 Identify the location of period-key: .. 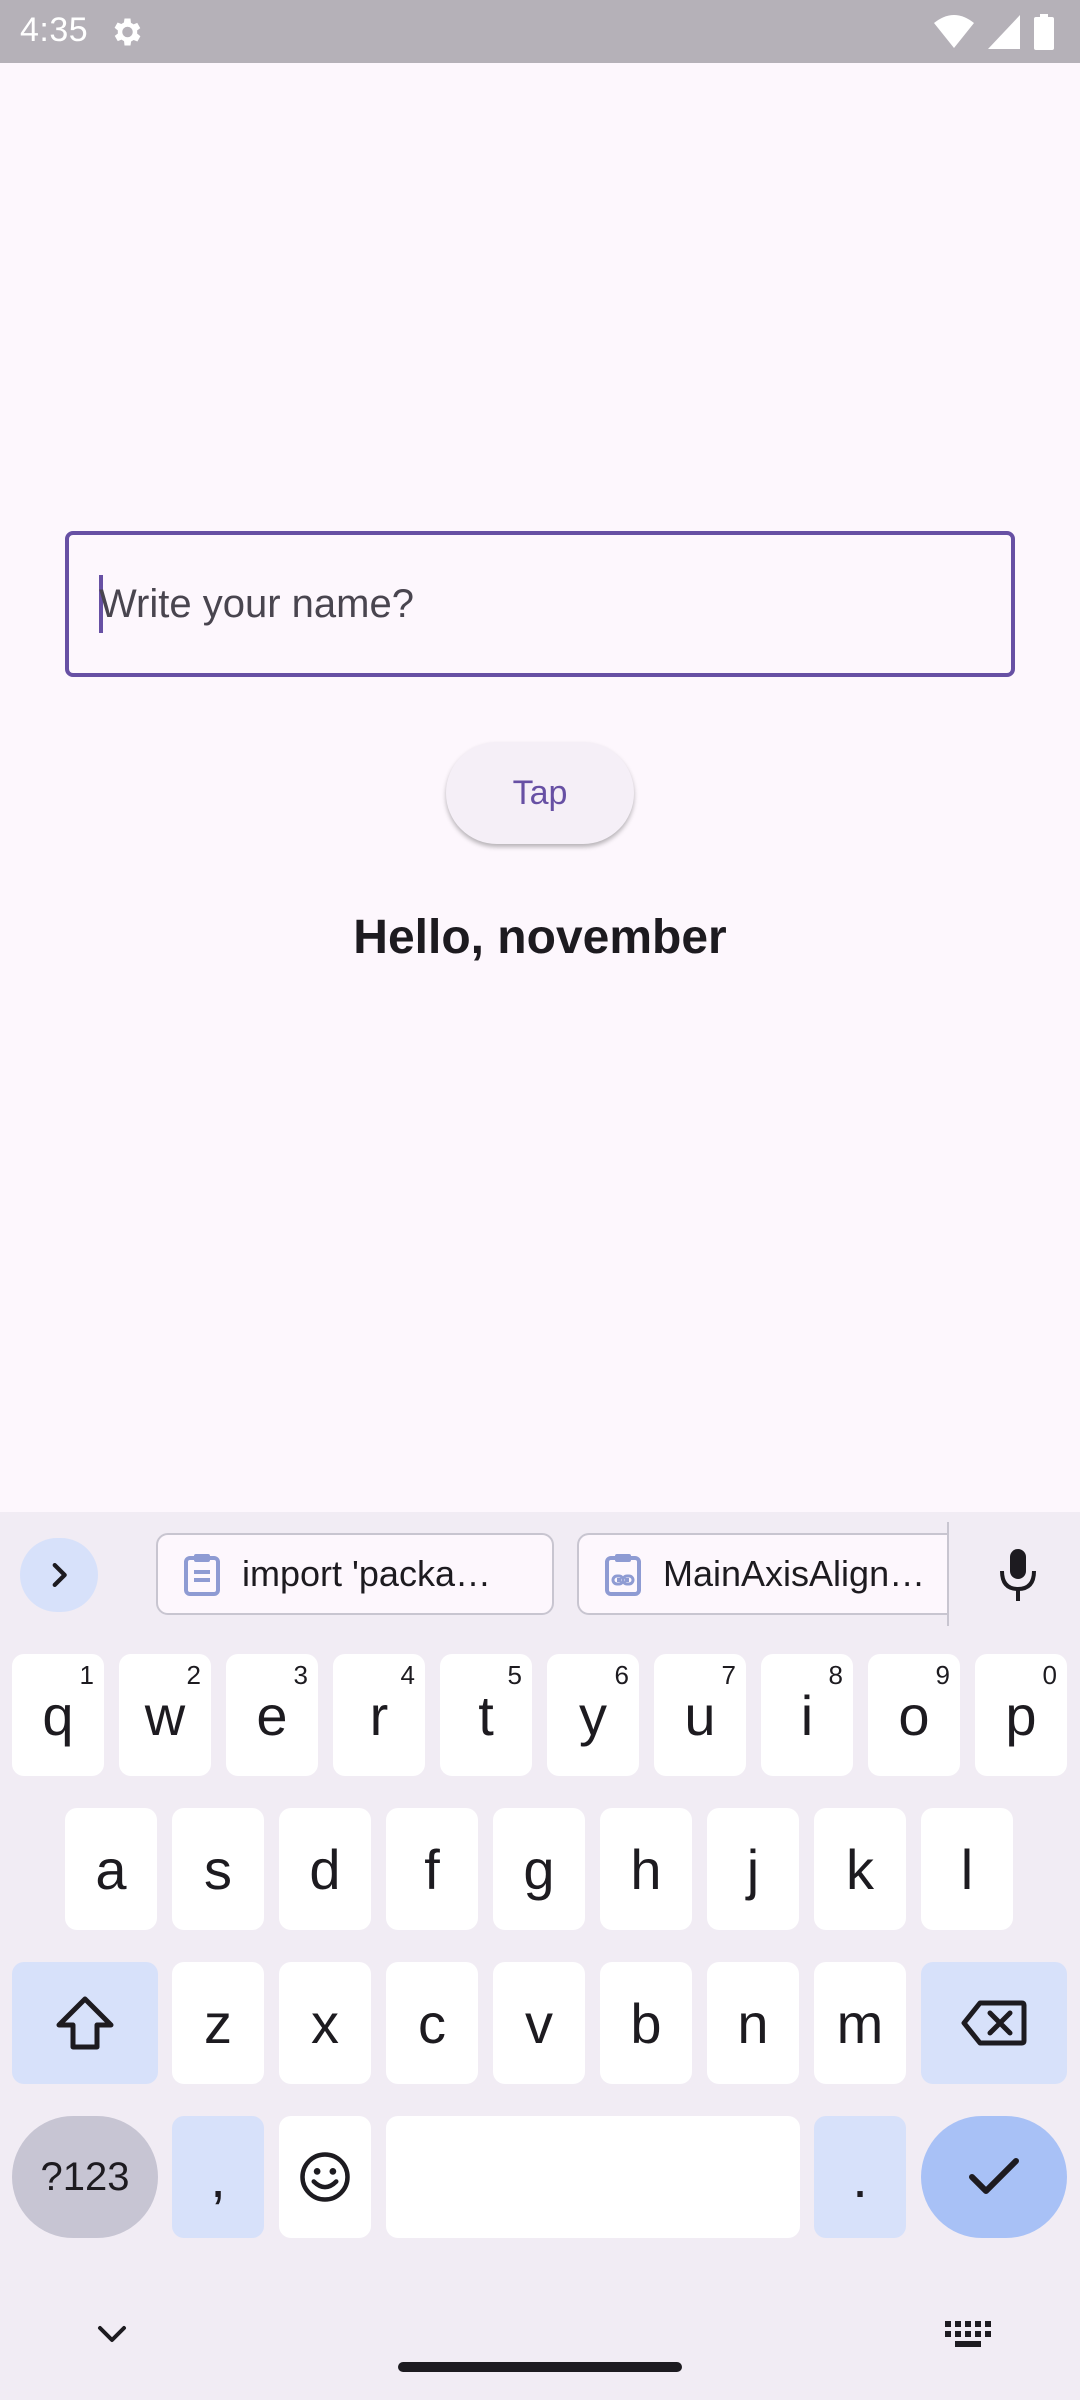
(860, 2177).